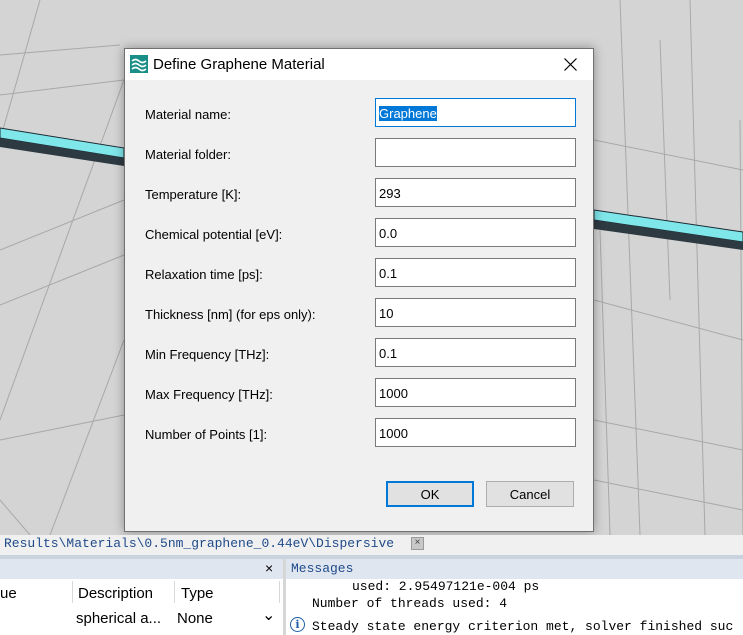  I want to click on row-thickness: Thickness [nm] (for eps only):, so click(359, 313).